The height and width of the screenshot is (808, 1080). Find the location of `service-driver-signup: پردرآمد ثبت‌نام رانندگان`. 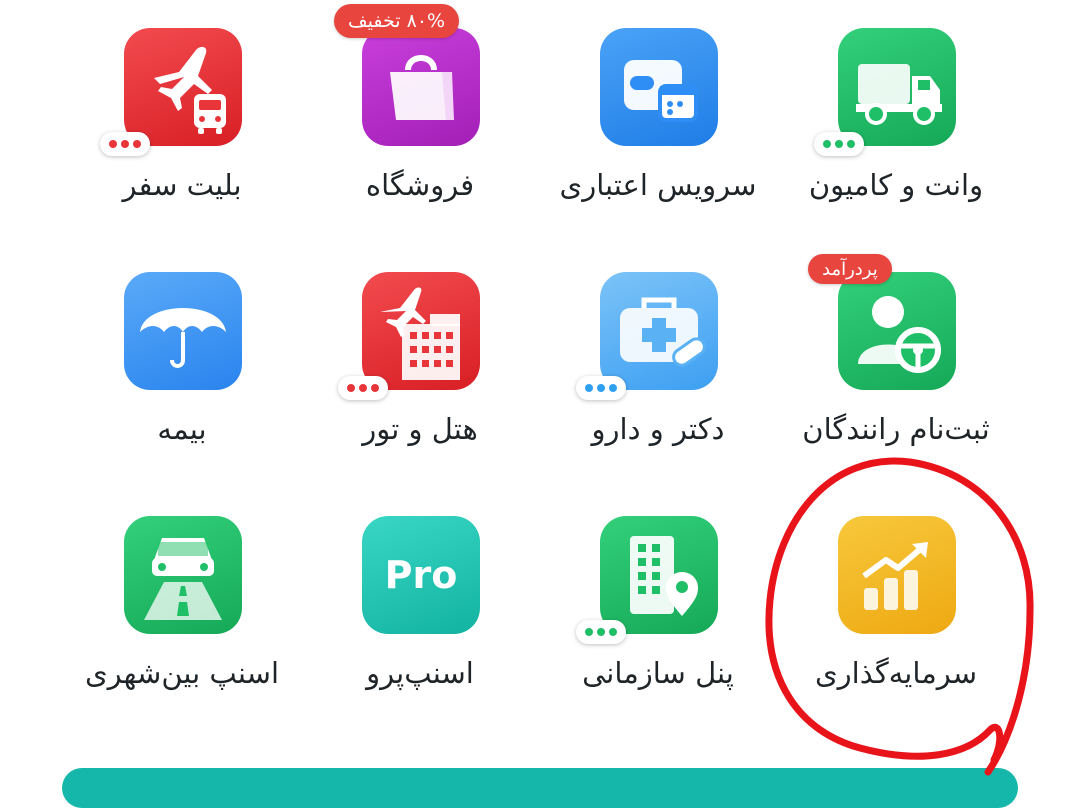

service-driver-signup: پردرآمد ثبت‌نام رانندگان is located at coordinates (896, 349).